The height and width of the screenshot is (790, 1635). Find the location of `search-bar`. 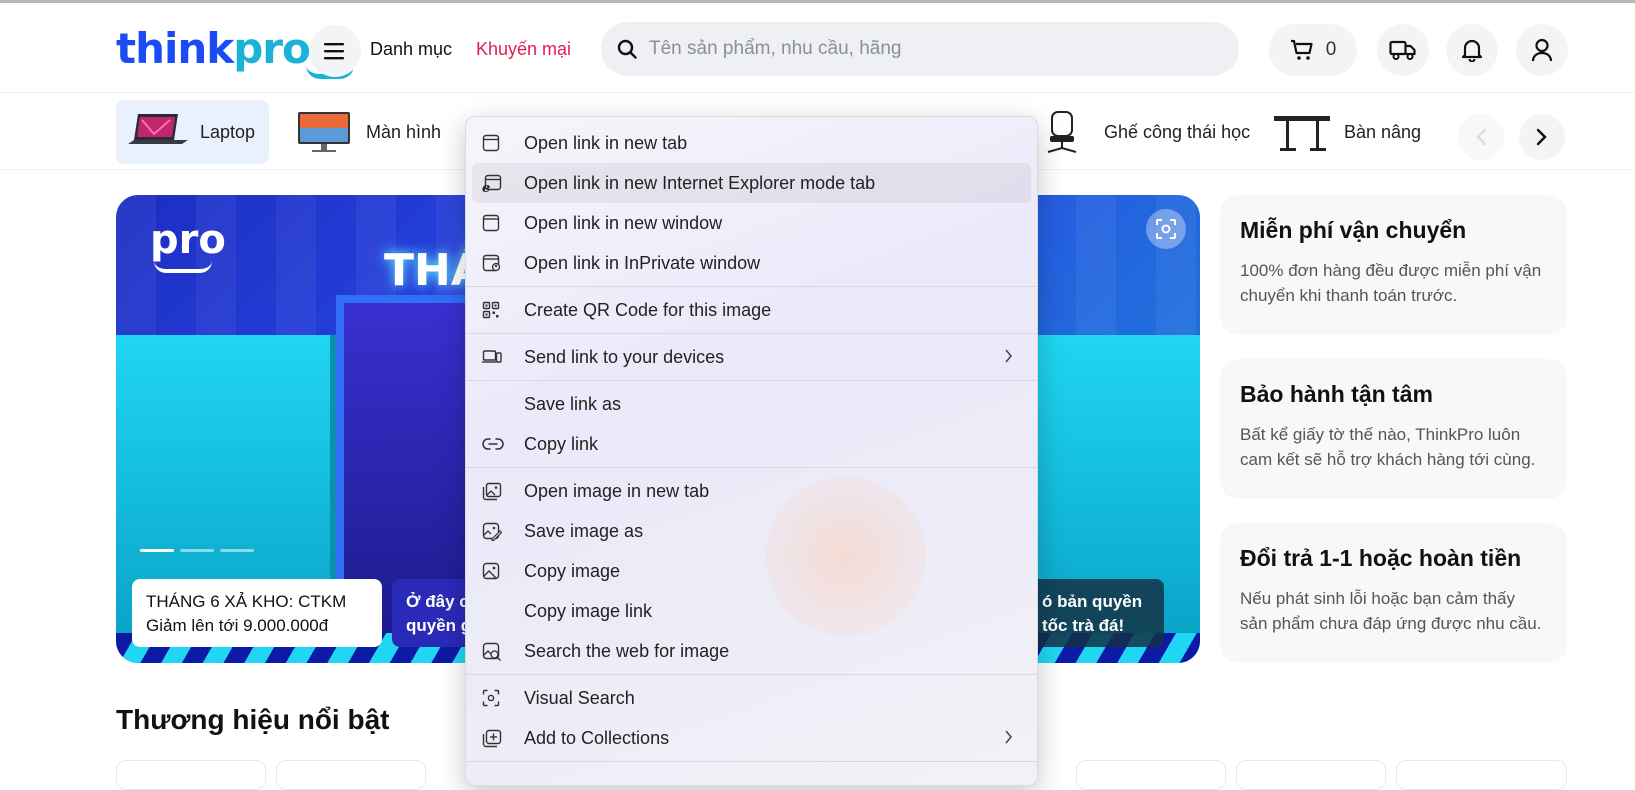

search-bar is located at coordinates (920, 49).